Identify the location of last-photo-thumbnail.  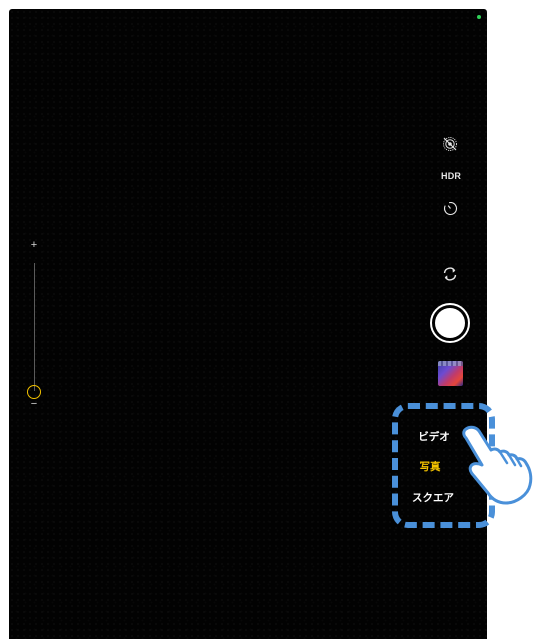
(450, 373).